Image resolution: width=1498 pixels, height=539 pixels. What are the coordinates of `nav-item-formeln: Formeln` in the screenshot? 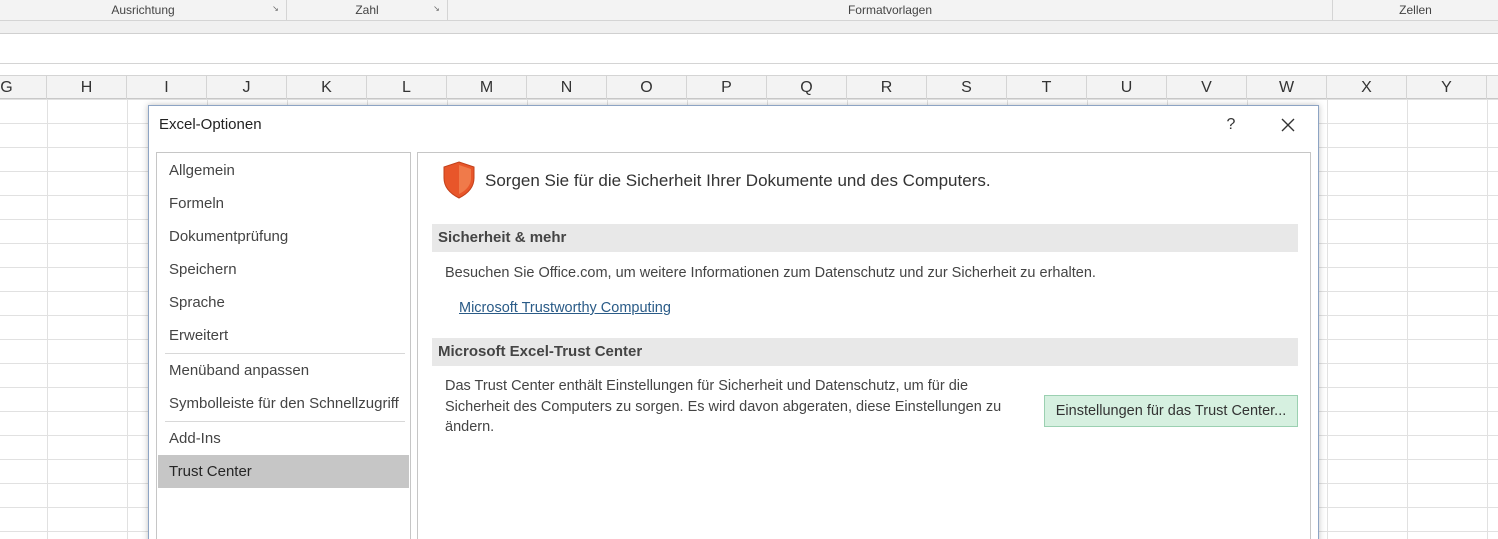 It's located at (283, 203).